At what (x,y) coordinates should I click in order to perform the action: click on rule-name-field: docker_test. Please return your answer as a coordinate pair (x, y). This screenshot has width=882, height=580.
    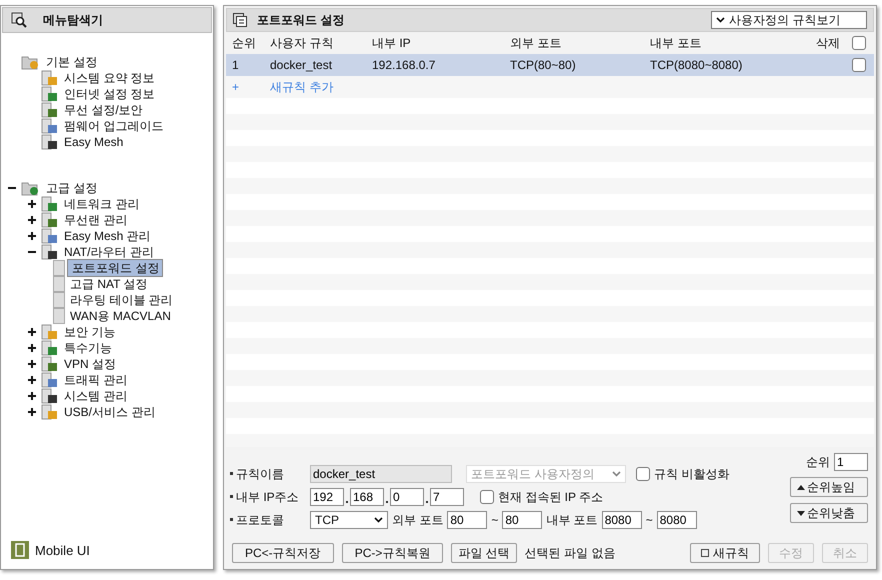
    Looking at the image, I should click on (381, 474).